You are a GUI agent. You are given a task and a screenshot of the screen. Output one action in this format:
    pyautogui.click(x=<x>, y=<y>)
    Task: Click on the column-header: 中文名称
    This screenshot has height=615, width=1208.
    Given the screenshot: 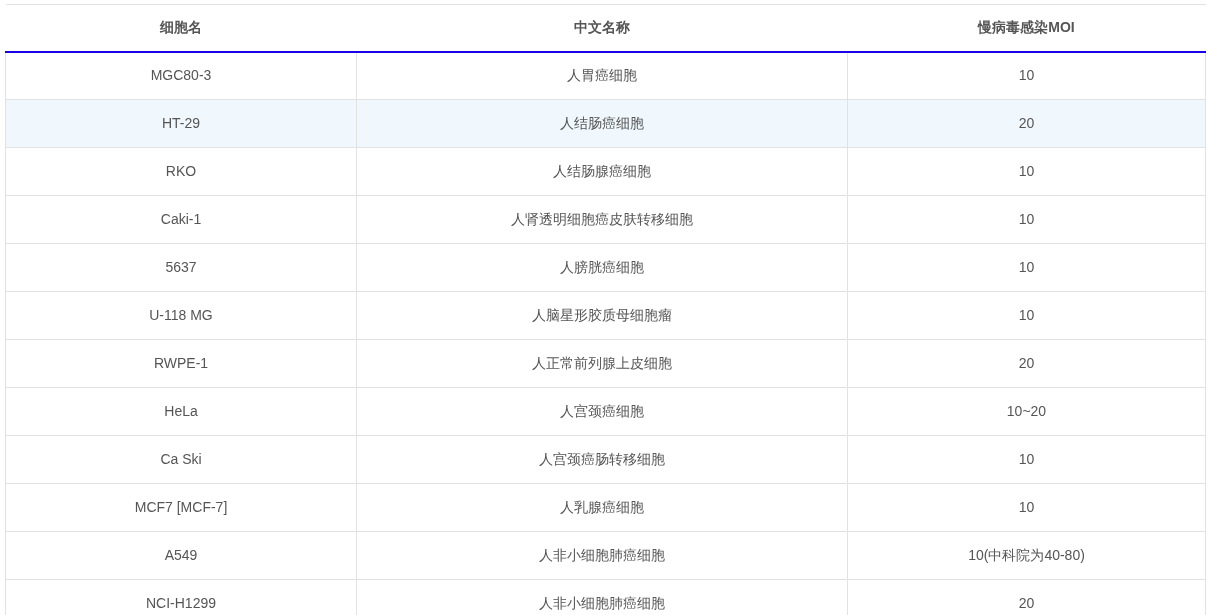 What is the action you would take?
    pyautogui.click(x=602, y=28)
    